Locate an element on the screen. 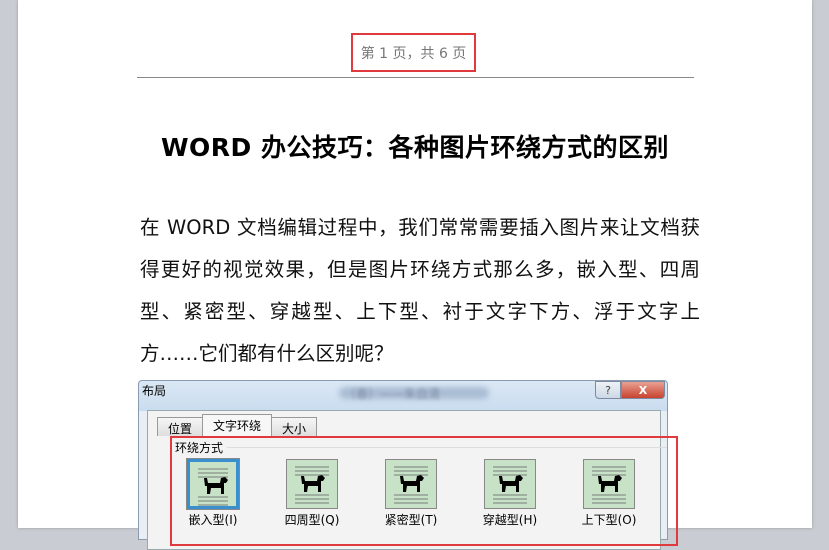 This screenshot has width=829, height=550. wrap-option-label: 嵌入型(I) is located at coordinates (213, 520).